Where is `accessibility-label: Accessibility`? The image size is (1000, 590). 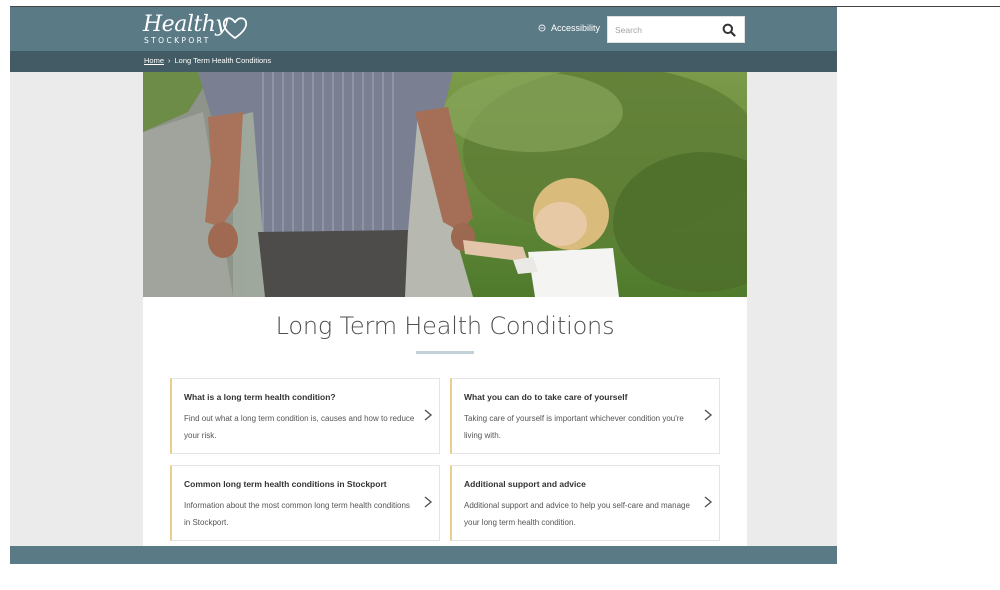
accessibility-label: Accessibility is located at coordinates (576, 28).